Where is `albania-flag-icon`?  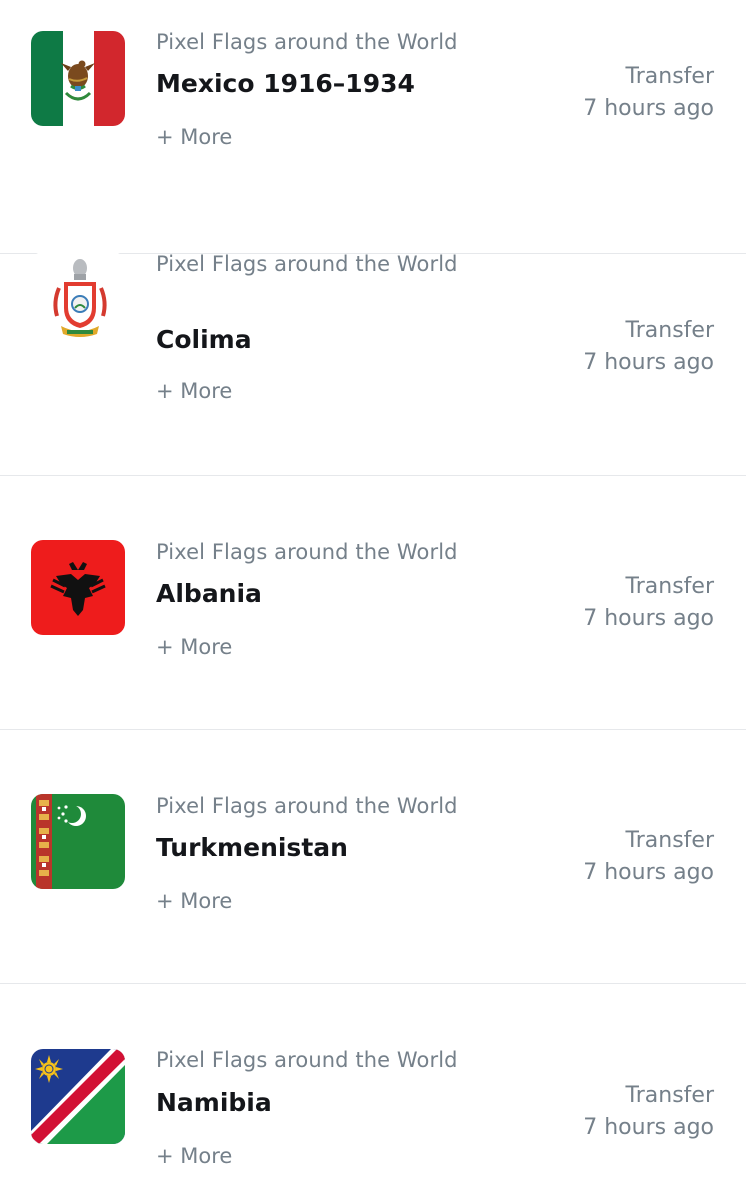 albania-flag-icon is located at coordinates (78, 587).